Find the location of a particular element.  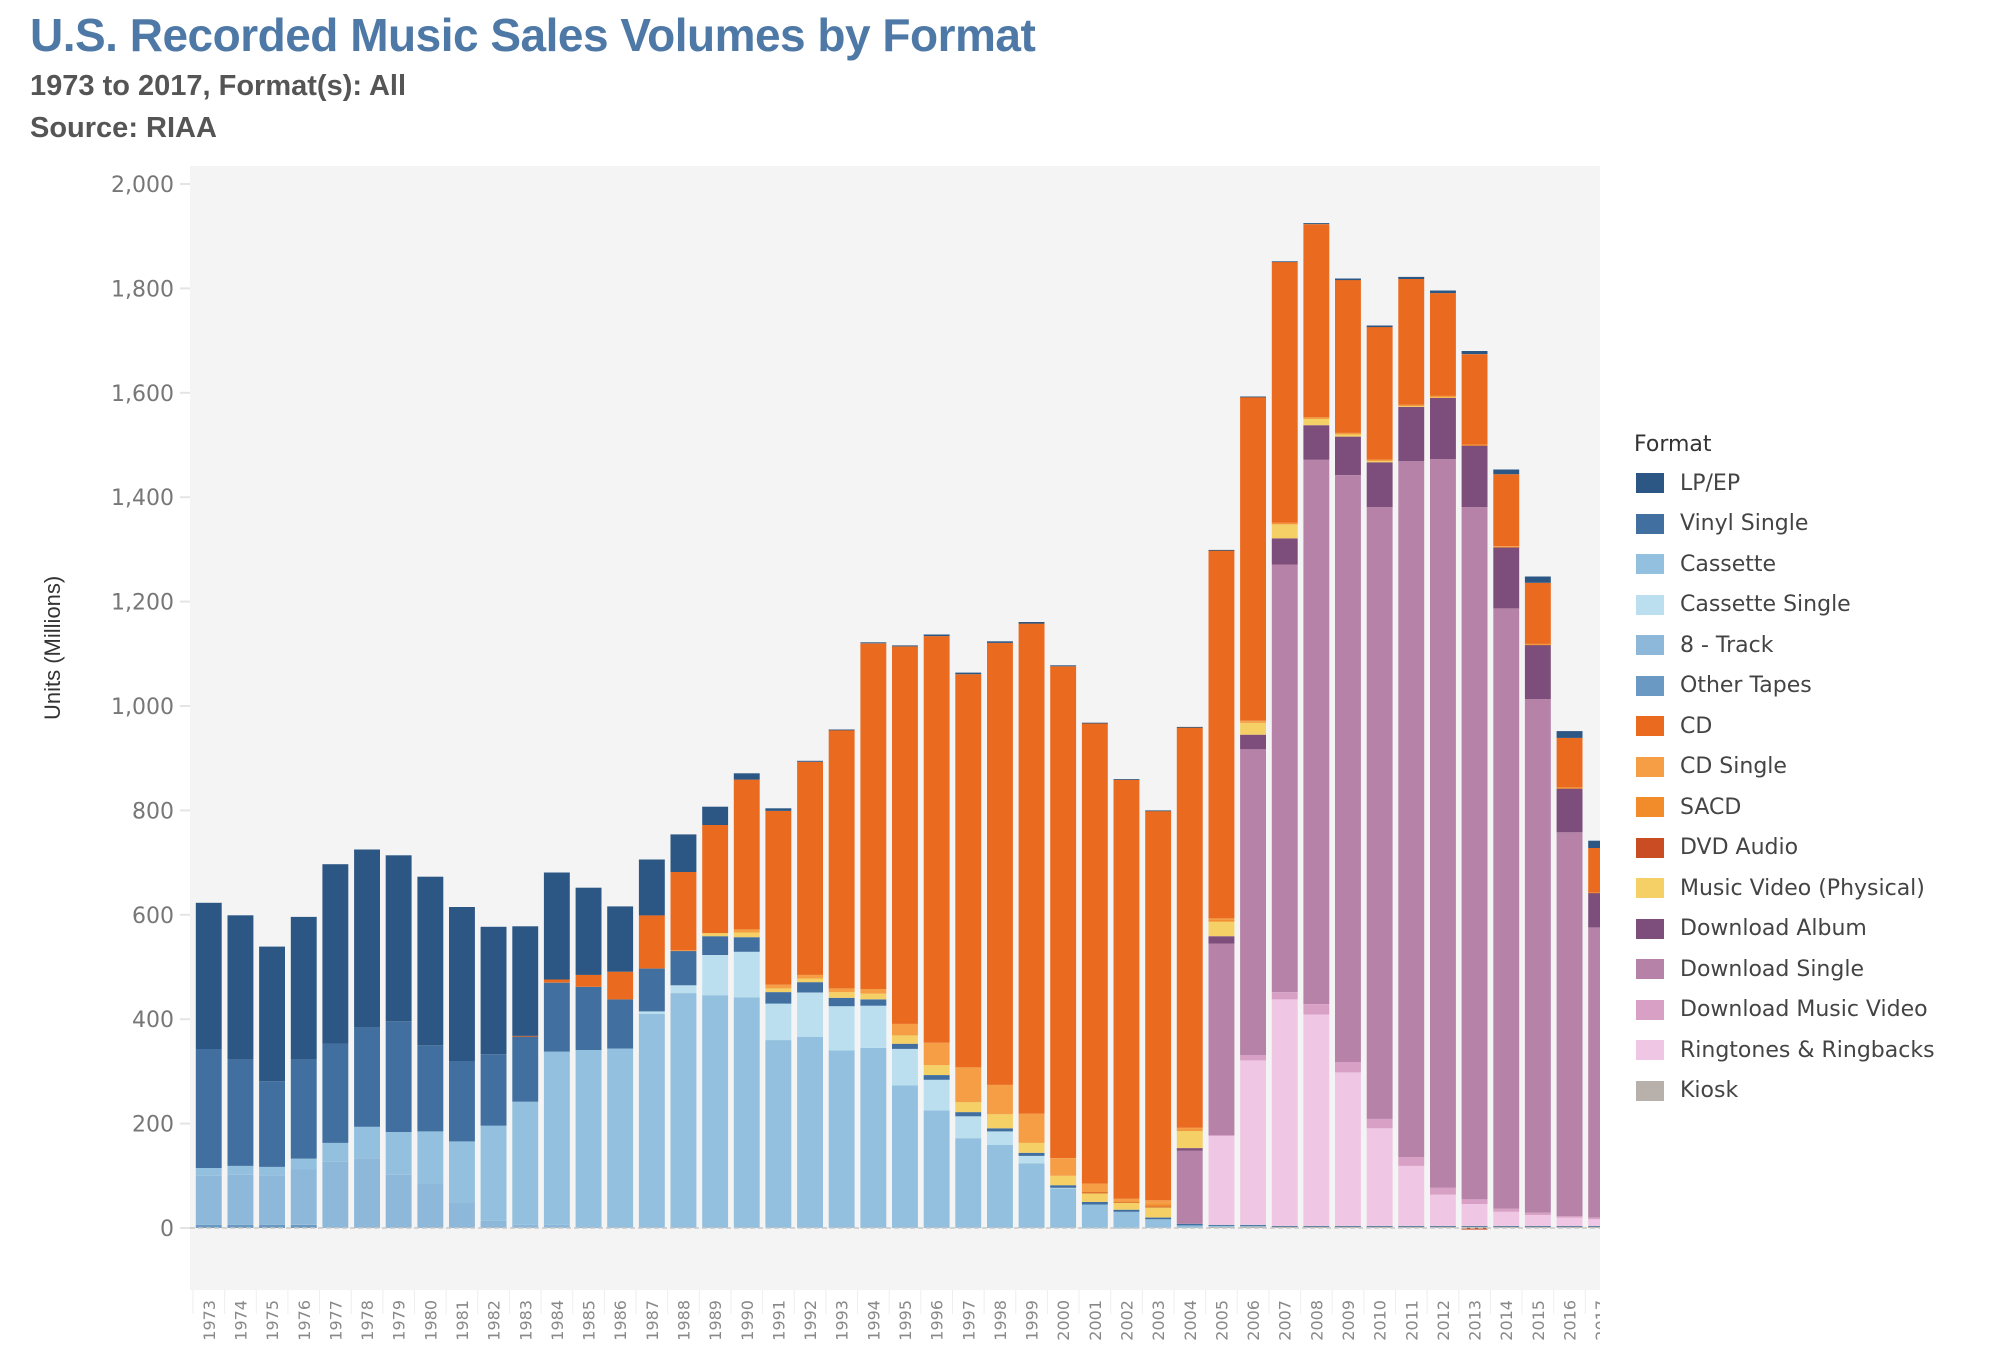

legend-item: Cassette is located at coordinates (1784, 564).